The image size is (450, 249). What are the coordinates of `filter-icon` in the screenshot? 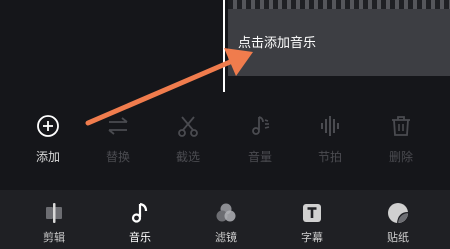 It's located at (226, 212).